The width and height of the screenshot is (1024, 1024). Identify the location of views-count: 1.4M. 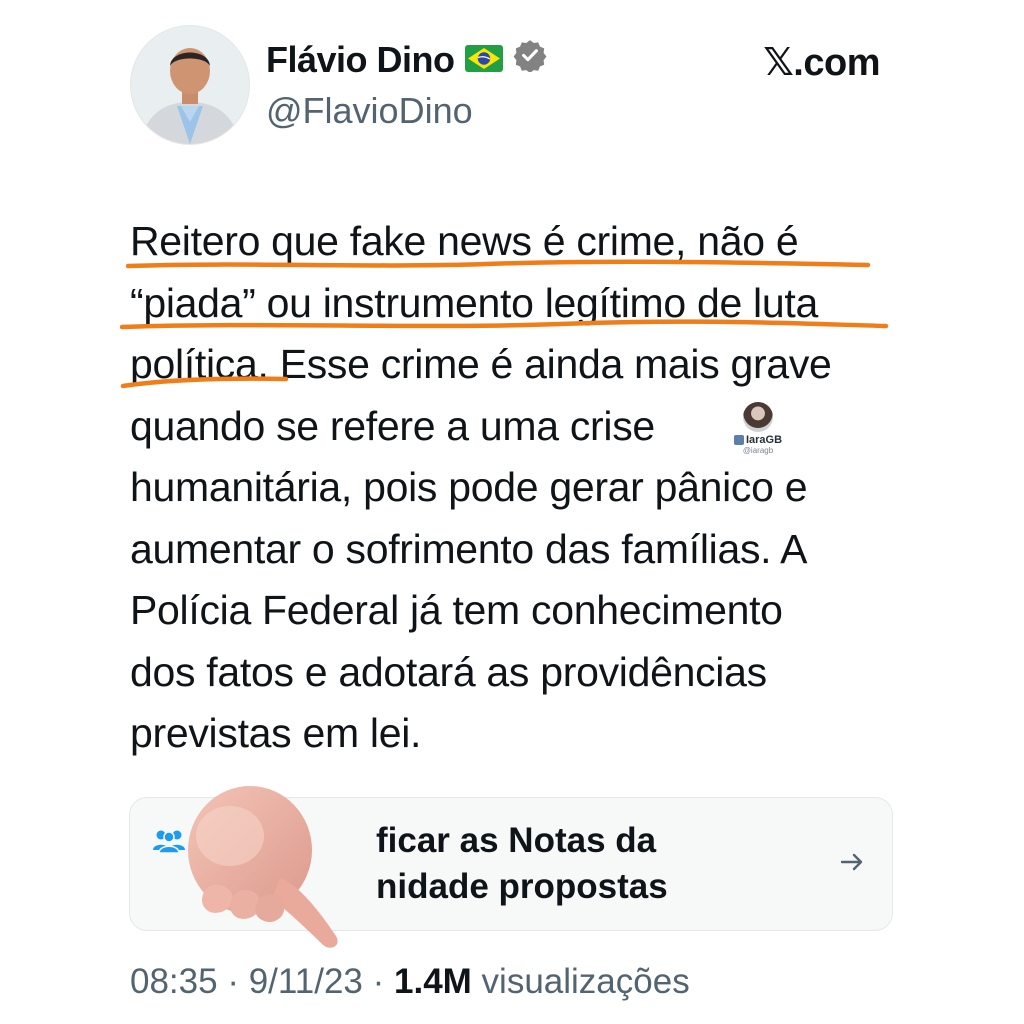
(433, 981).